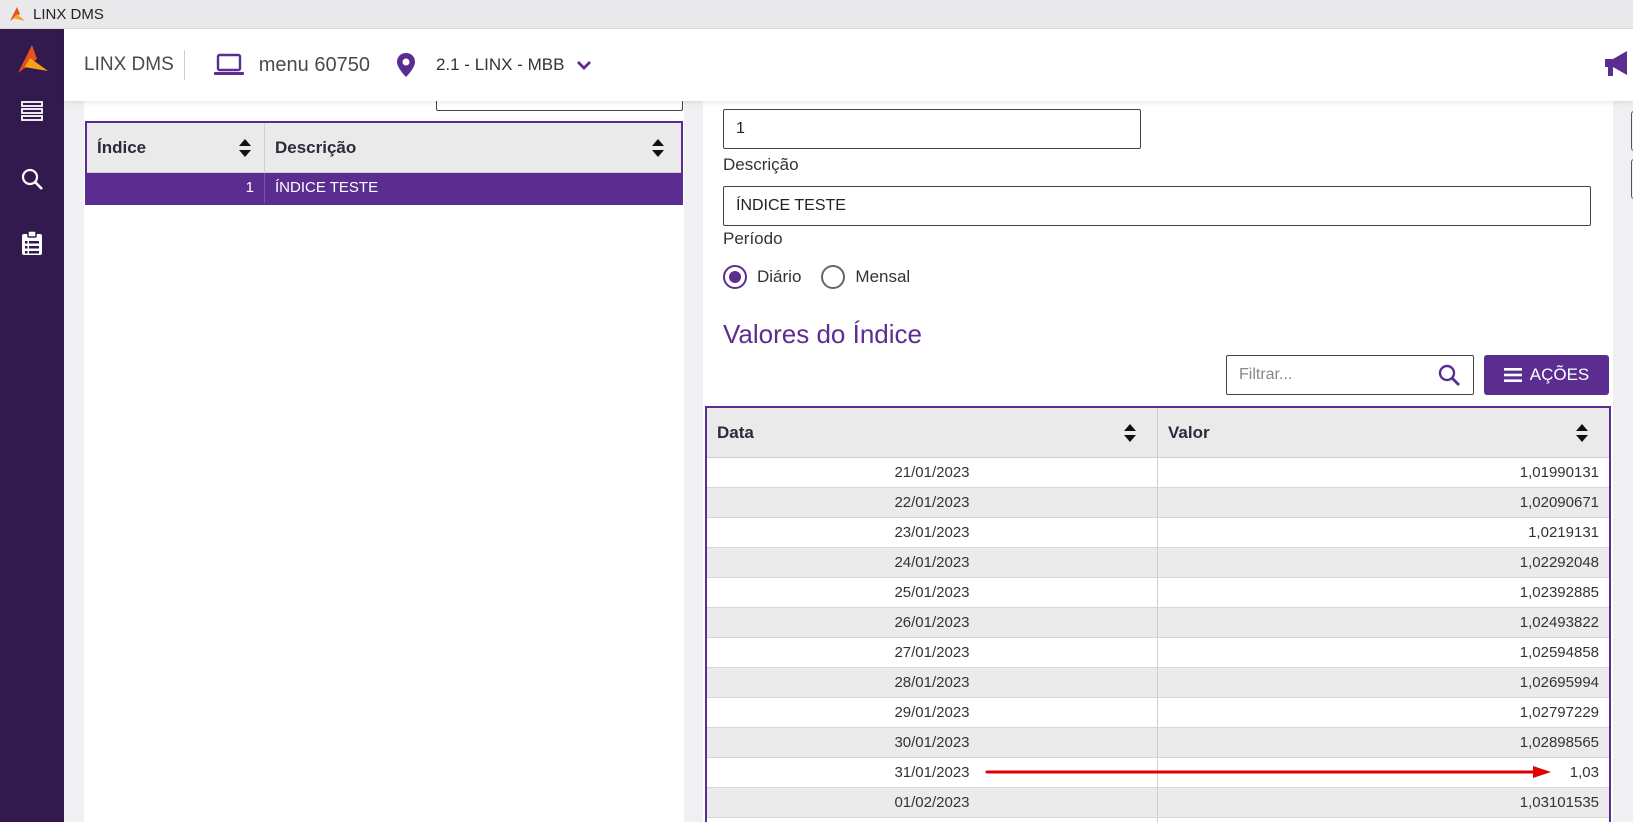 Image resolution: width=1633 pixels, height=822 pixels. I want to click on hamburger-icon, so click(1512, 375).